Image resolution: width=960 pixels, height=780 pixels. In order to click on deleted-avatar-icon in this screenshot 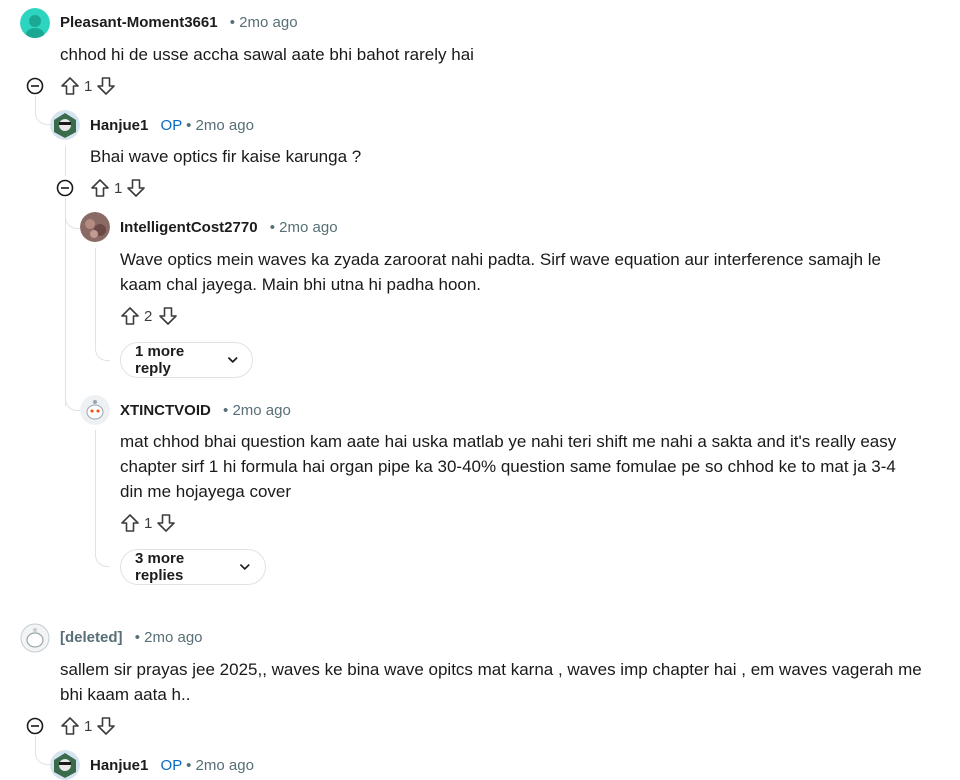, I will do `click(35, 638)`.